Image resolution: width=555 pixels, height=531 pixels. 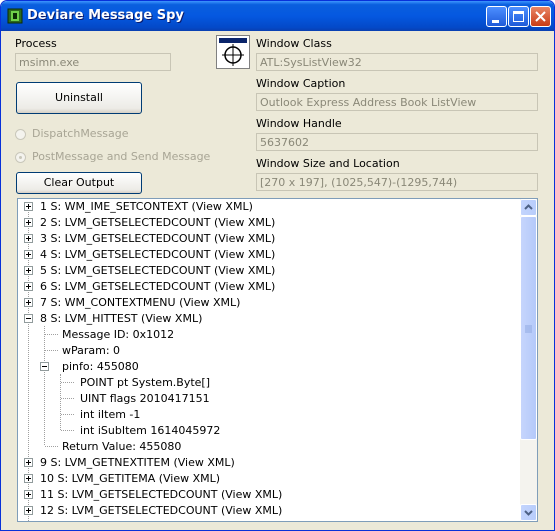 I want to click on maximize-button, so click(x=518, y=16).